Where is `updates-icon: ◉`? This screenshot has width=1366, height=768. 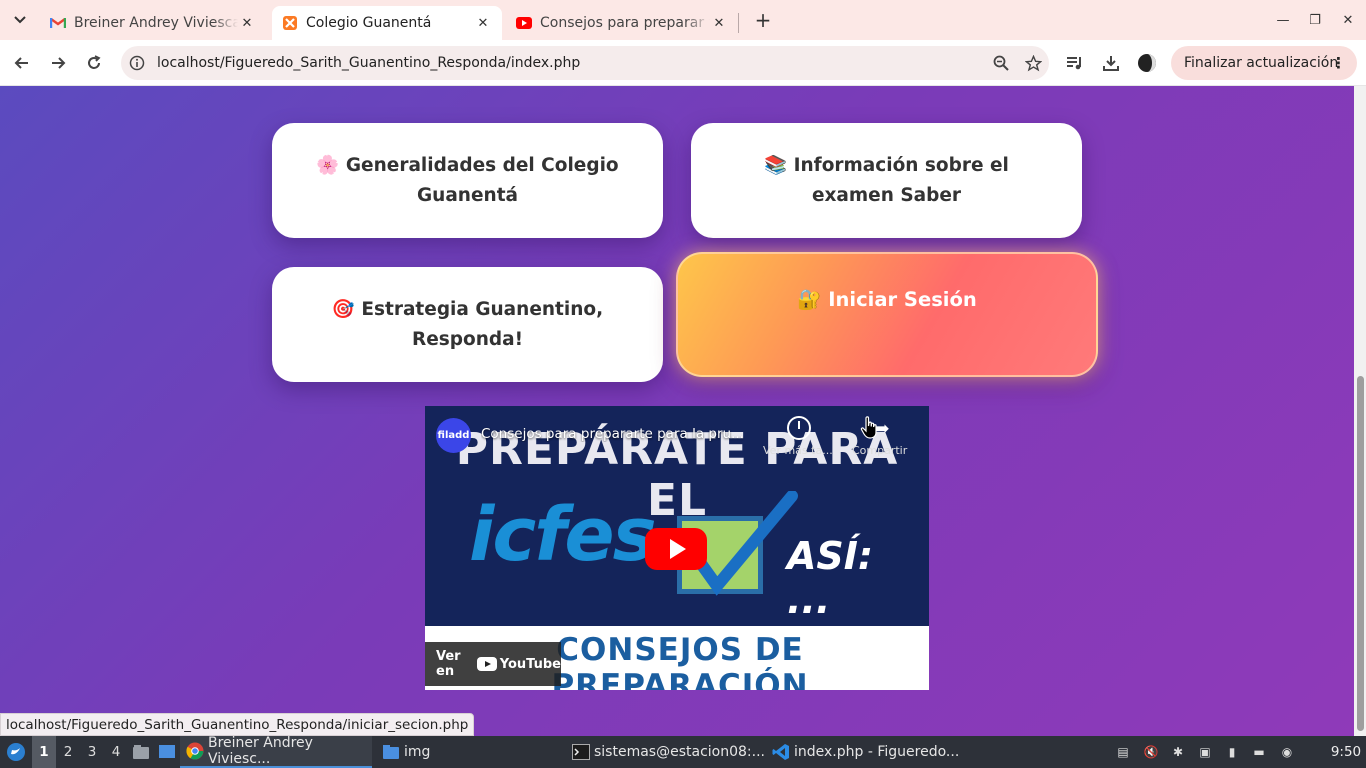
updates-icon: ◉ is located at coordinates (1287, 752).